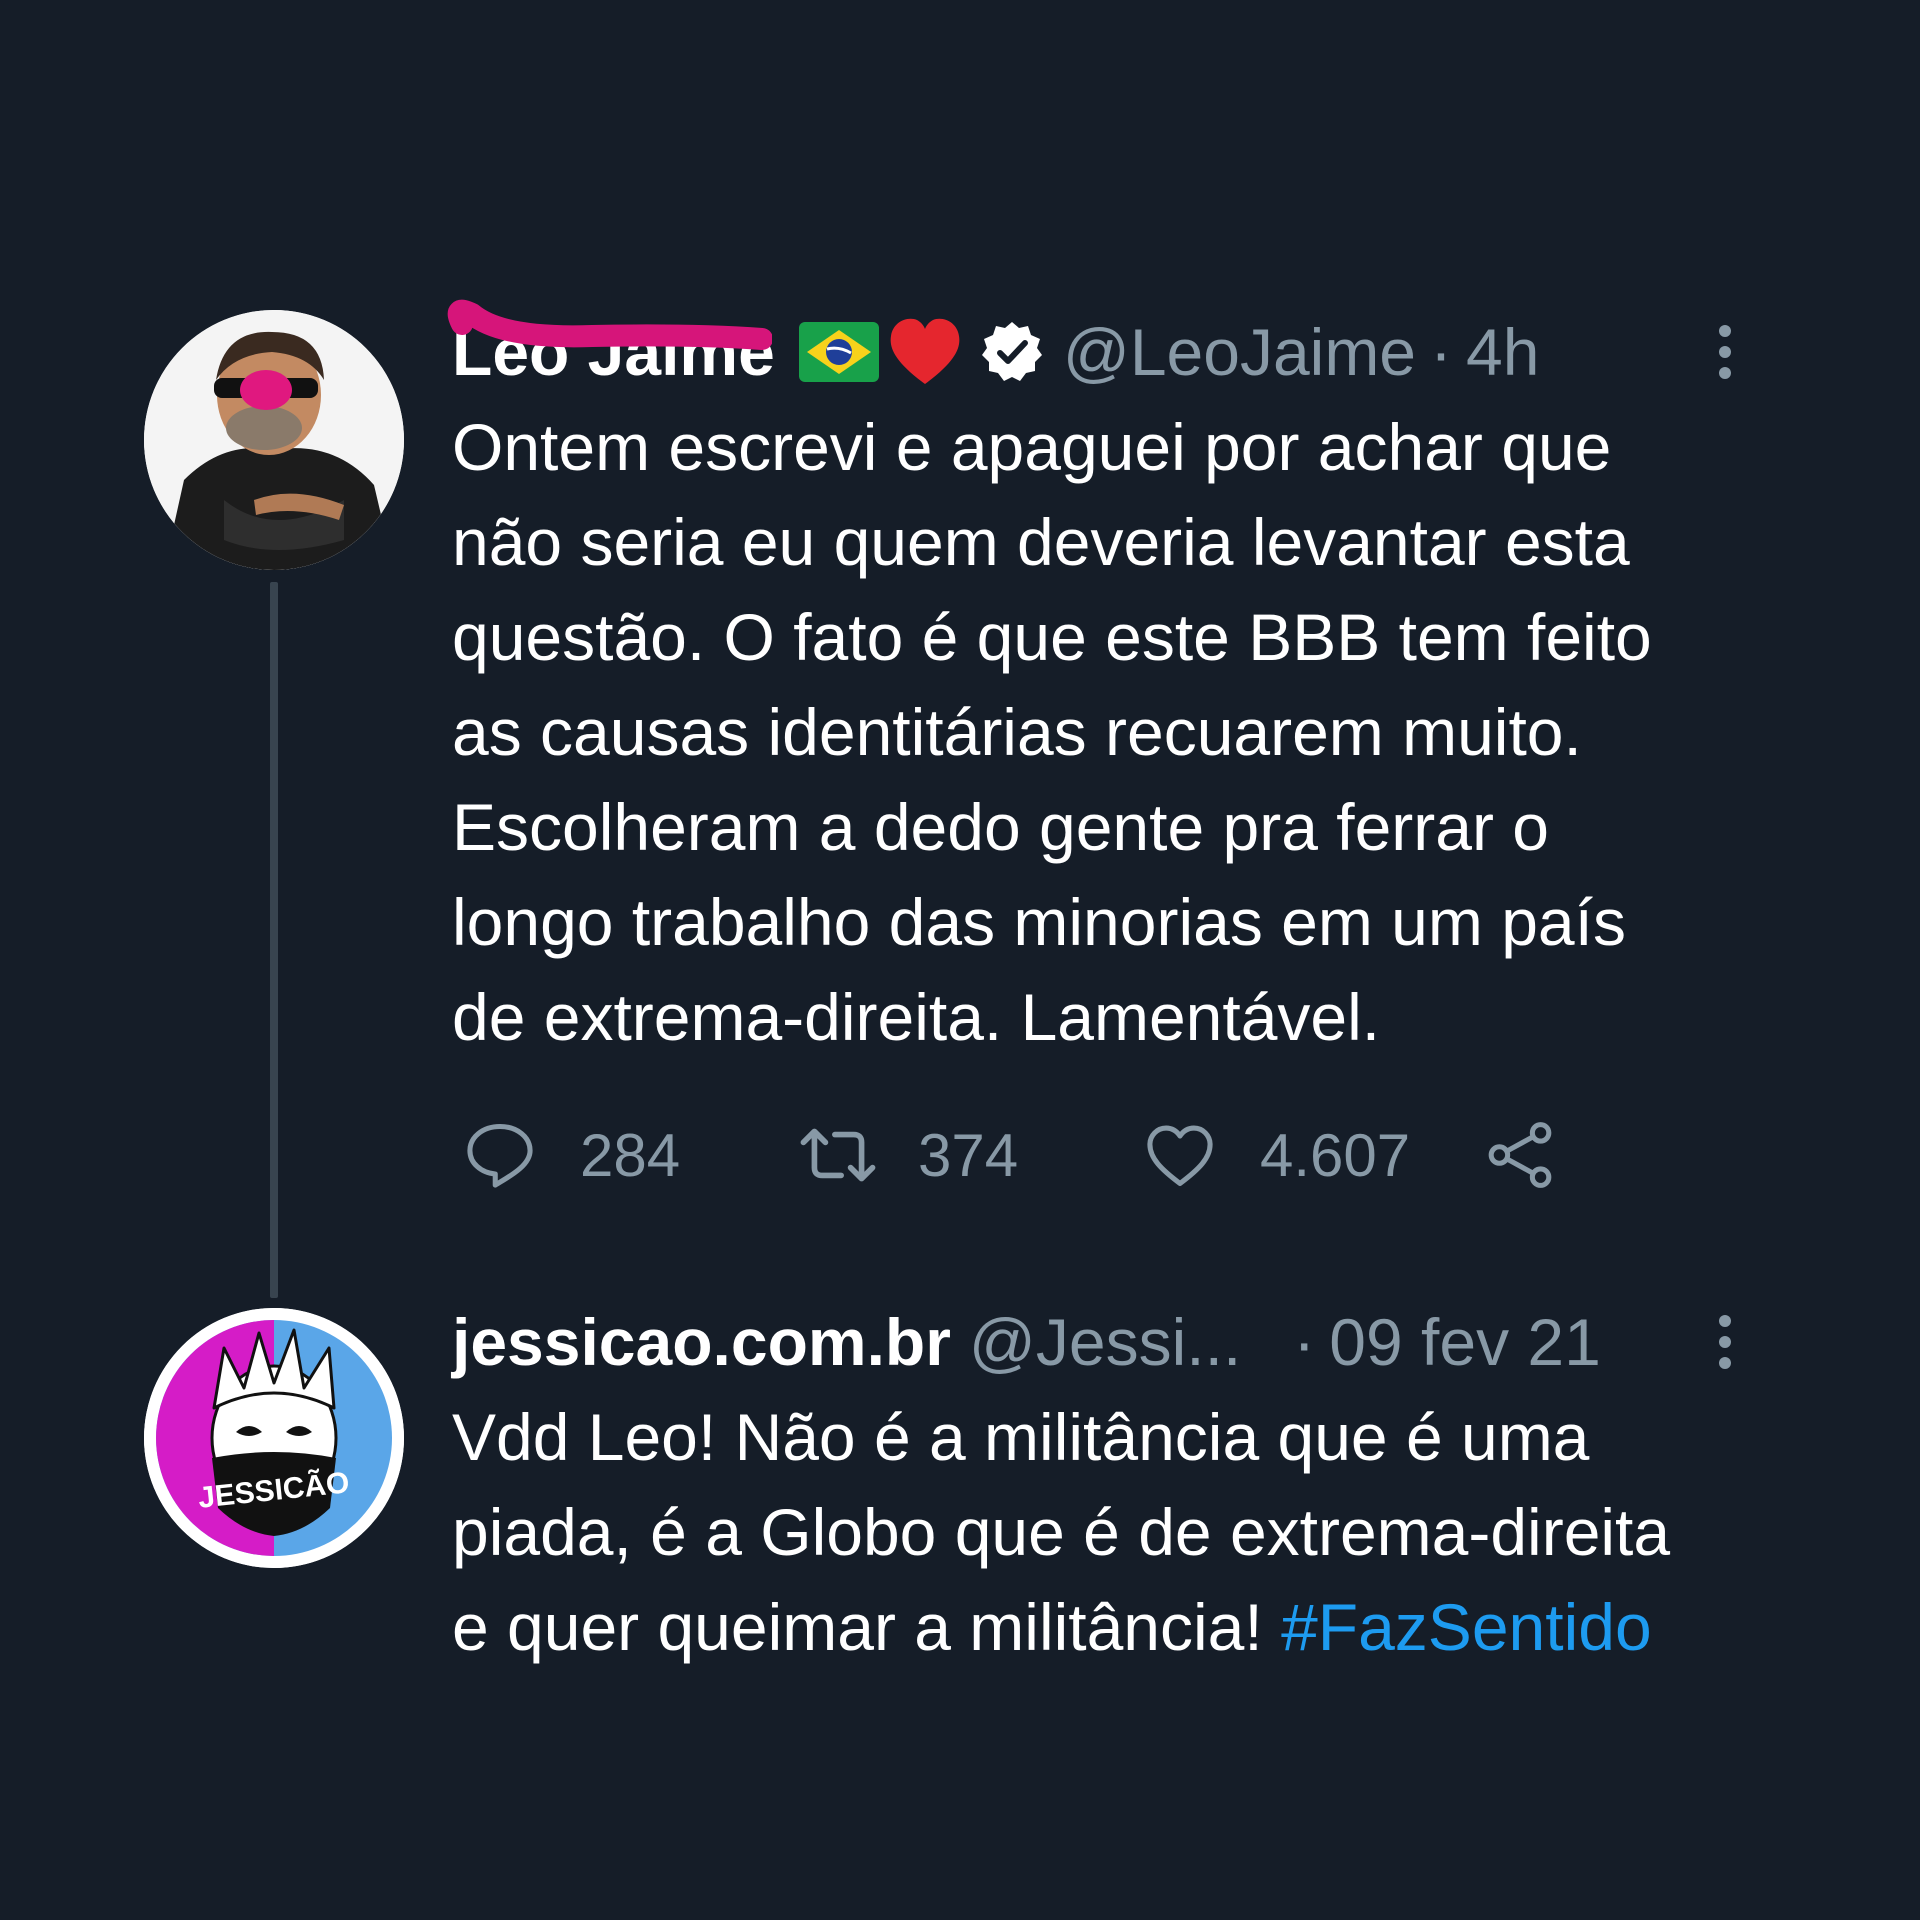  What do you see at coordinates (1335, 1155) in the screenshot?
I see `like-count: 4.607` at bounding box center [1335, 1155].